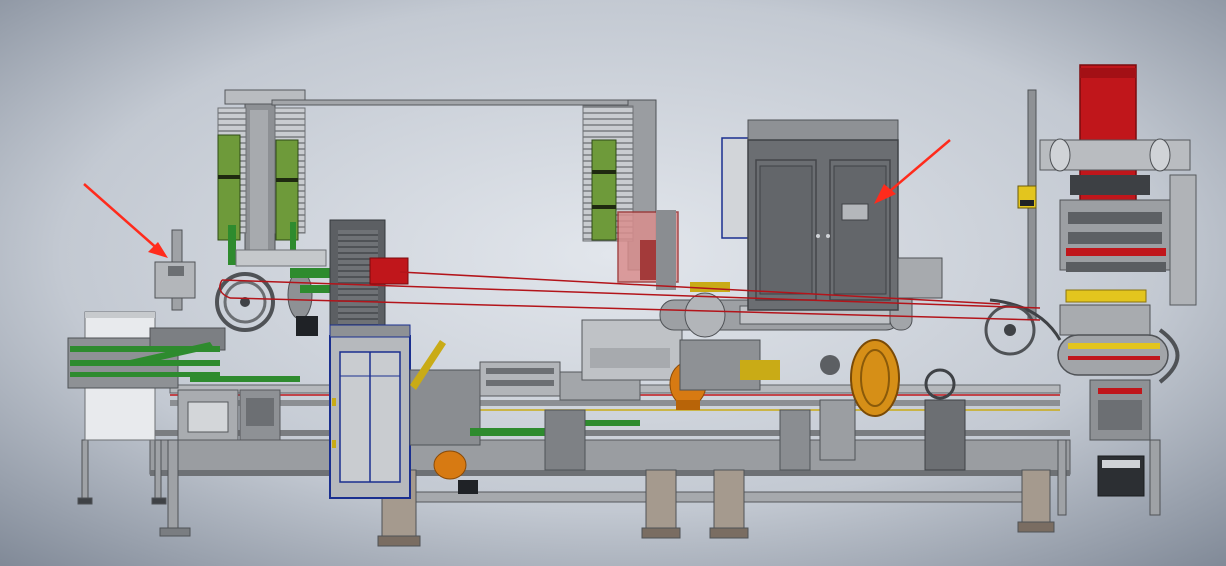 This screenshot has width=1226, height=566. I want to click on electrical-panel, so click(370, 411).